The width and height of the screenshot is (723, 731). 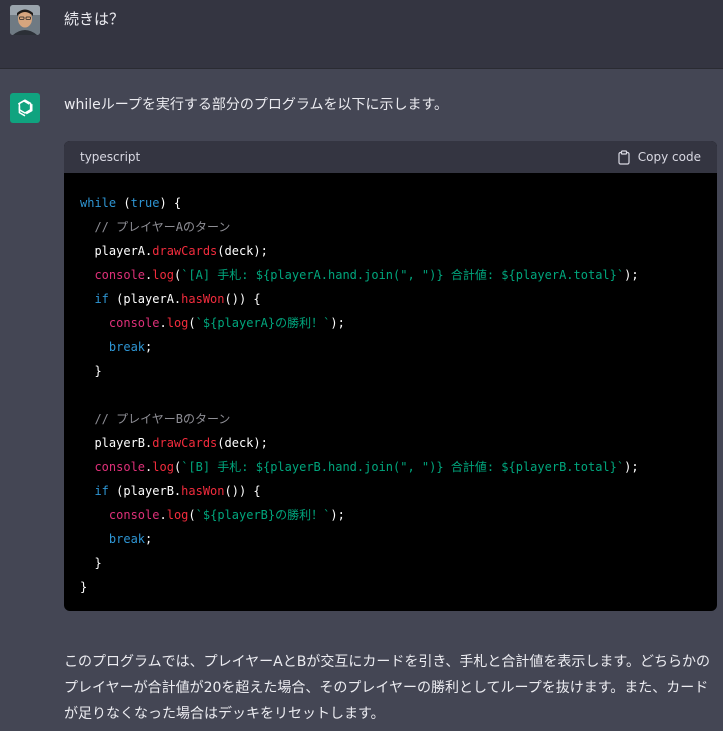 I want to click on user-avatar, so click(x=25, y=20).